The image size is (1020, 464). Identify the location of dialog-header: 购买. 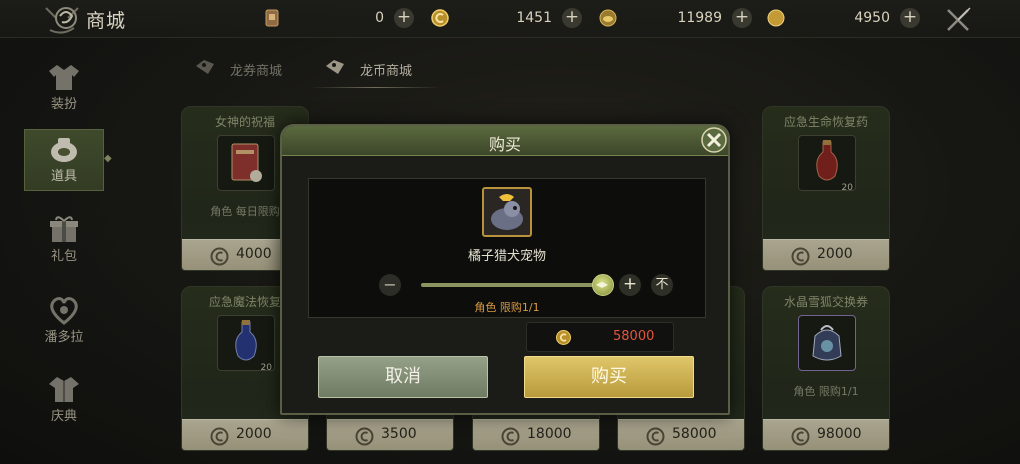
(505, 141).